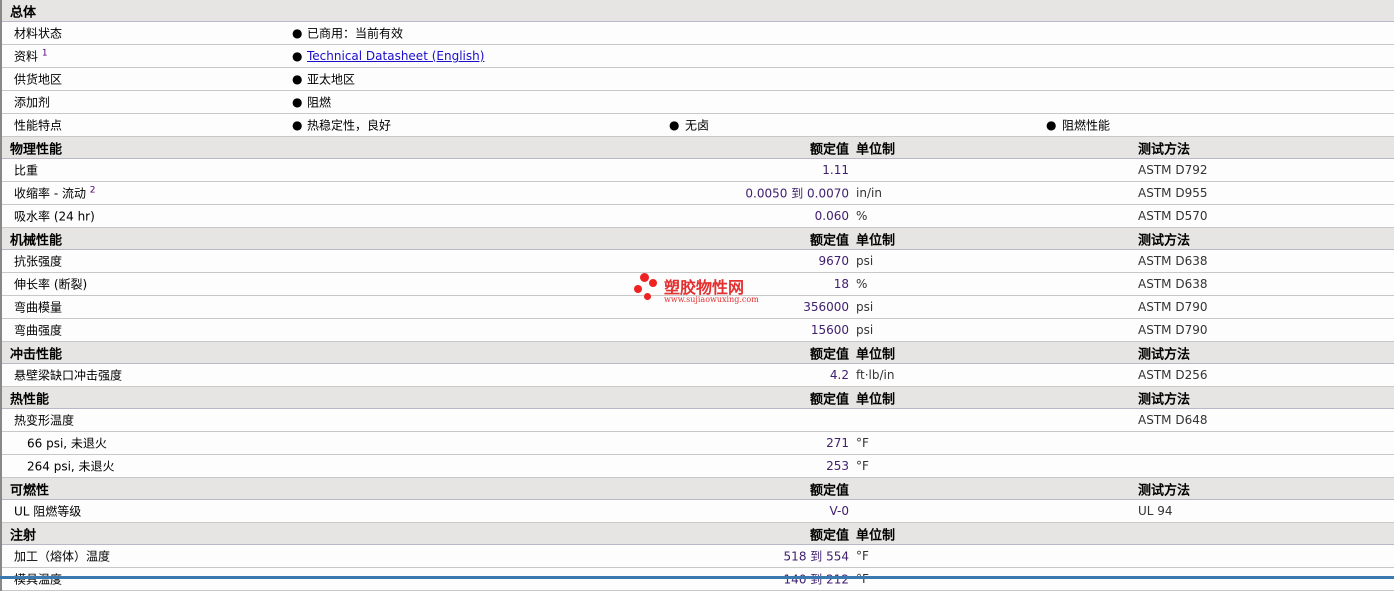  I want to click on row-label: 弯曲强度, so click(38, 330).